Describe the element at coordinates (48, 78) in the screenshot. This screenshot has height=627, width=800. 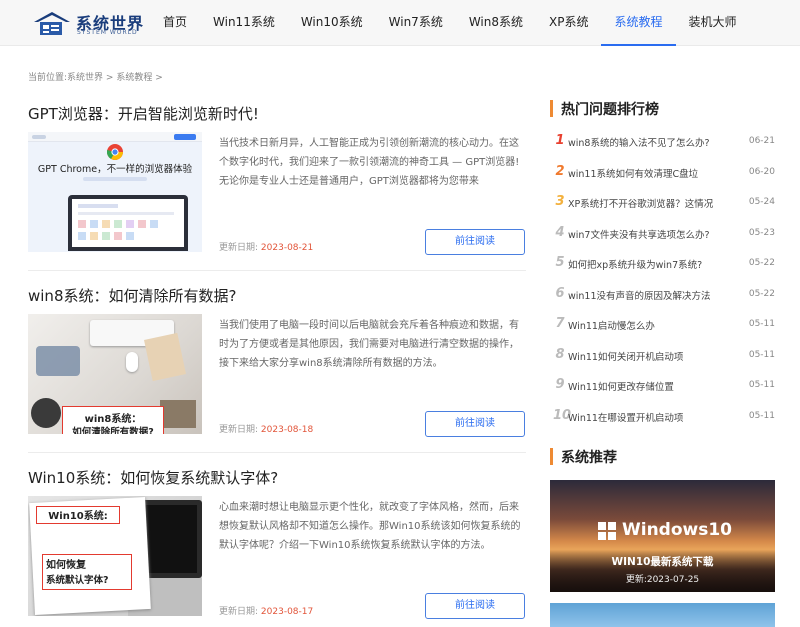
I see `breadcrumb-prefix: 当前位置:` at that location.